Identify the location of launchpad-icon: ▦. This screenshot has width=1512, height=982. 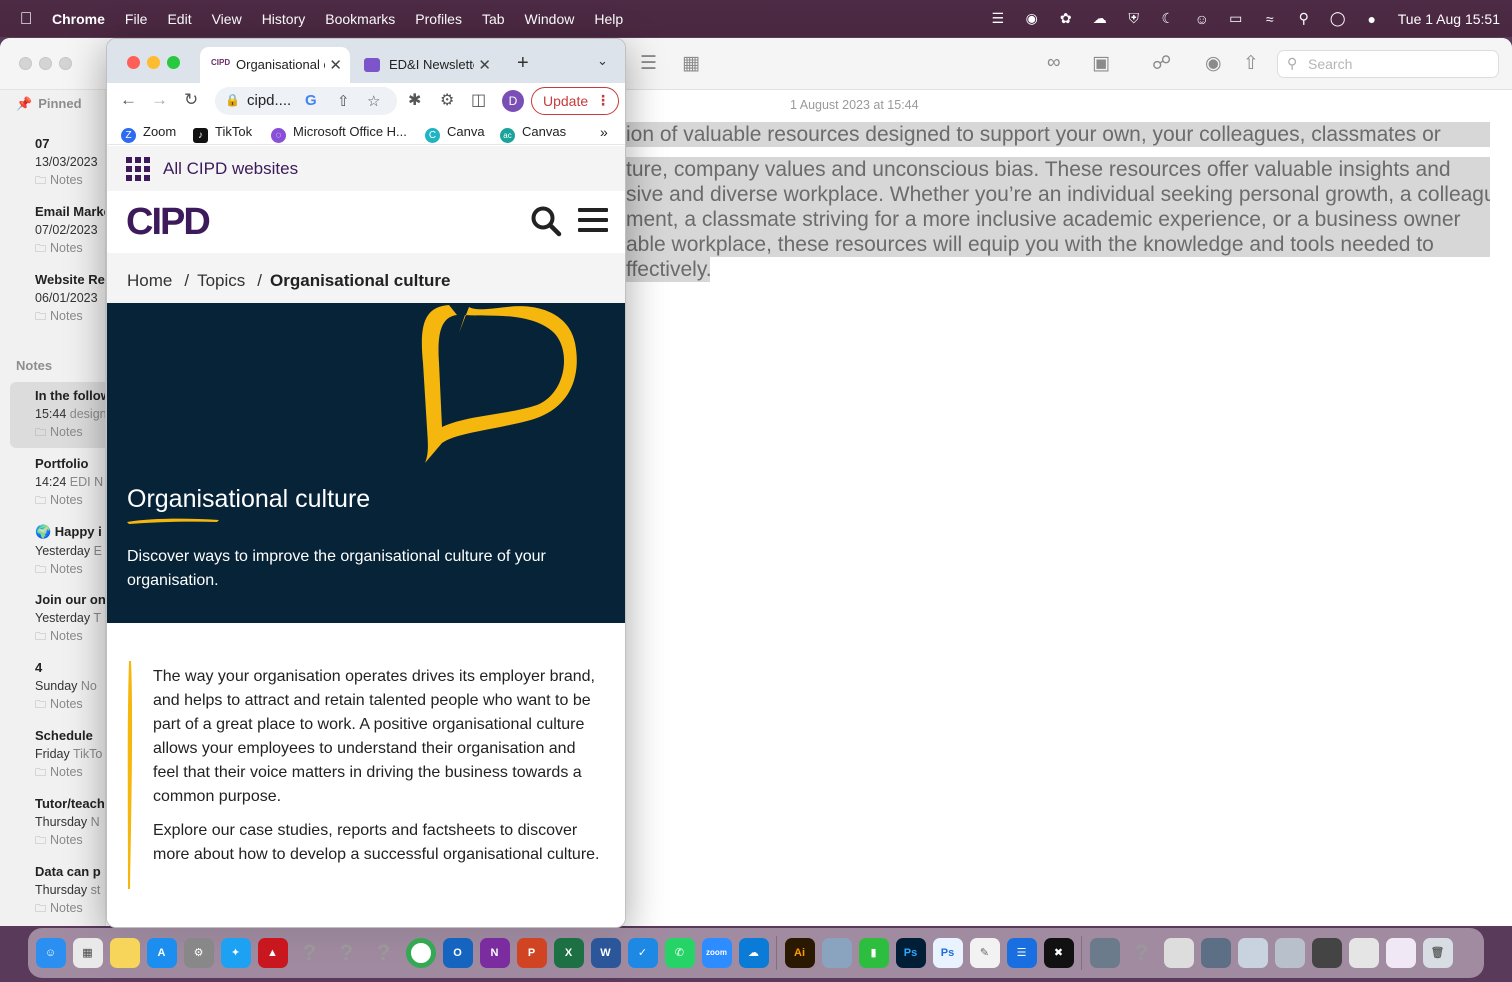
(87, 953).